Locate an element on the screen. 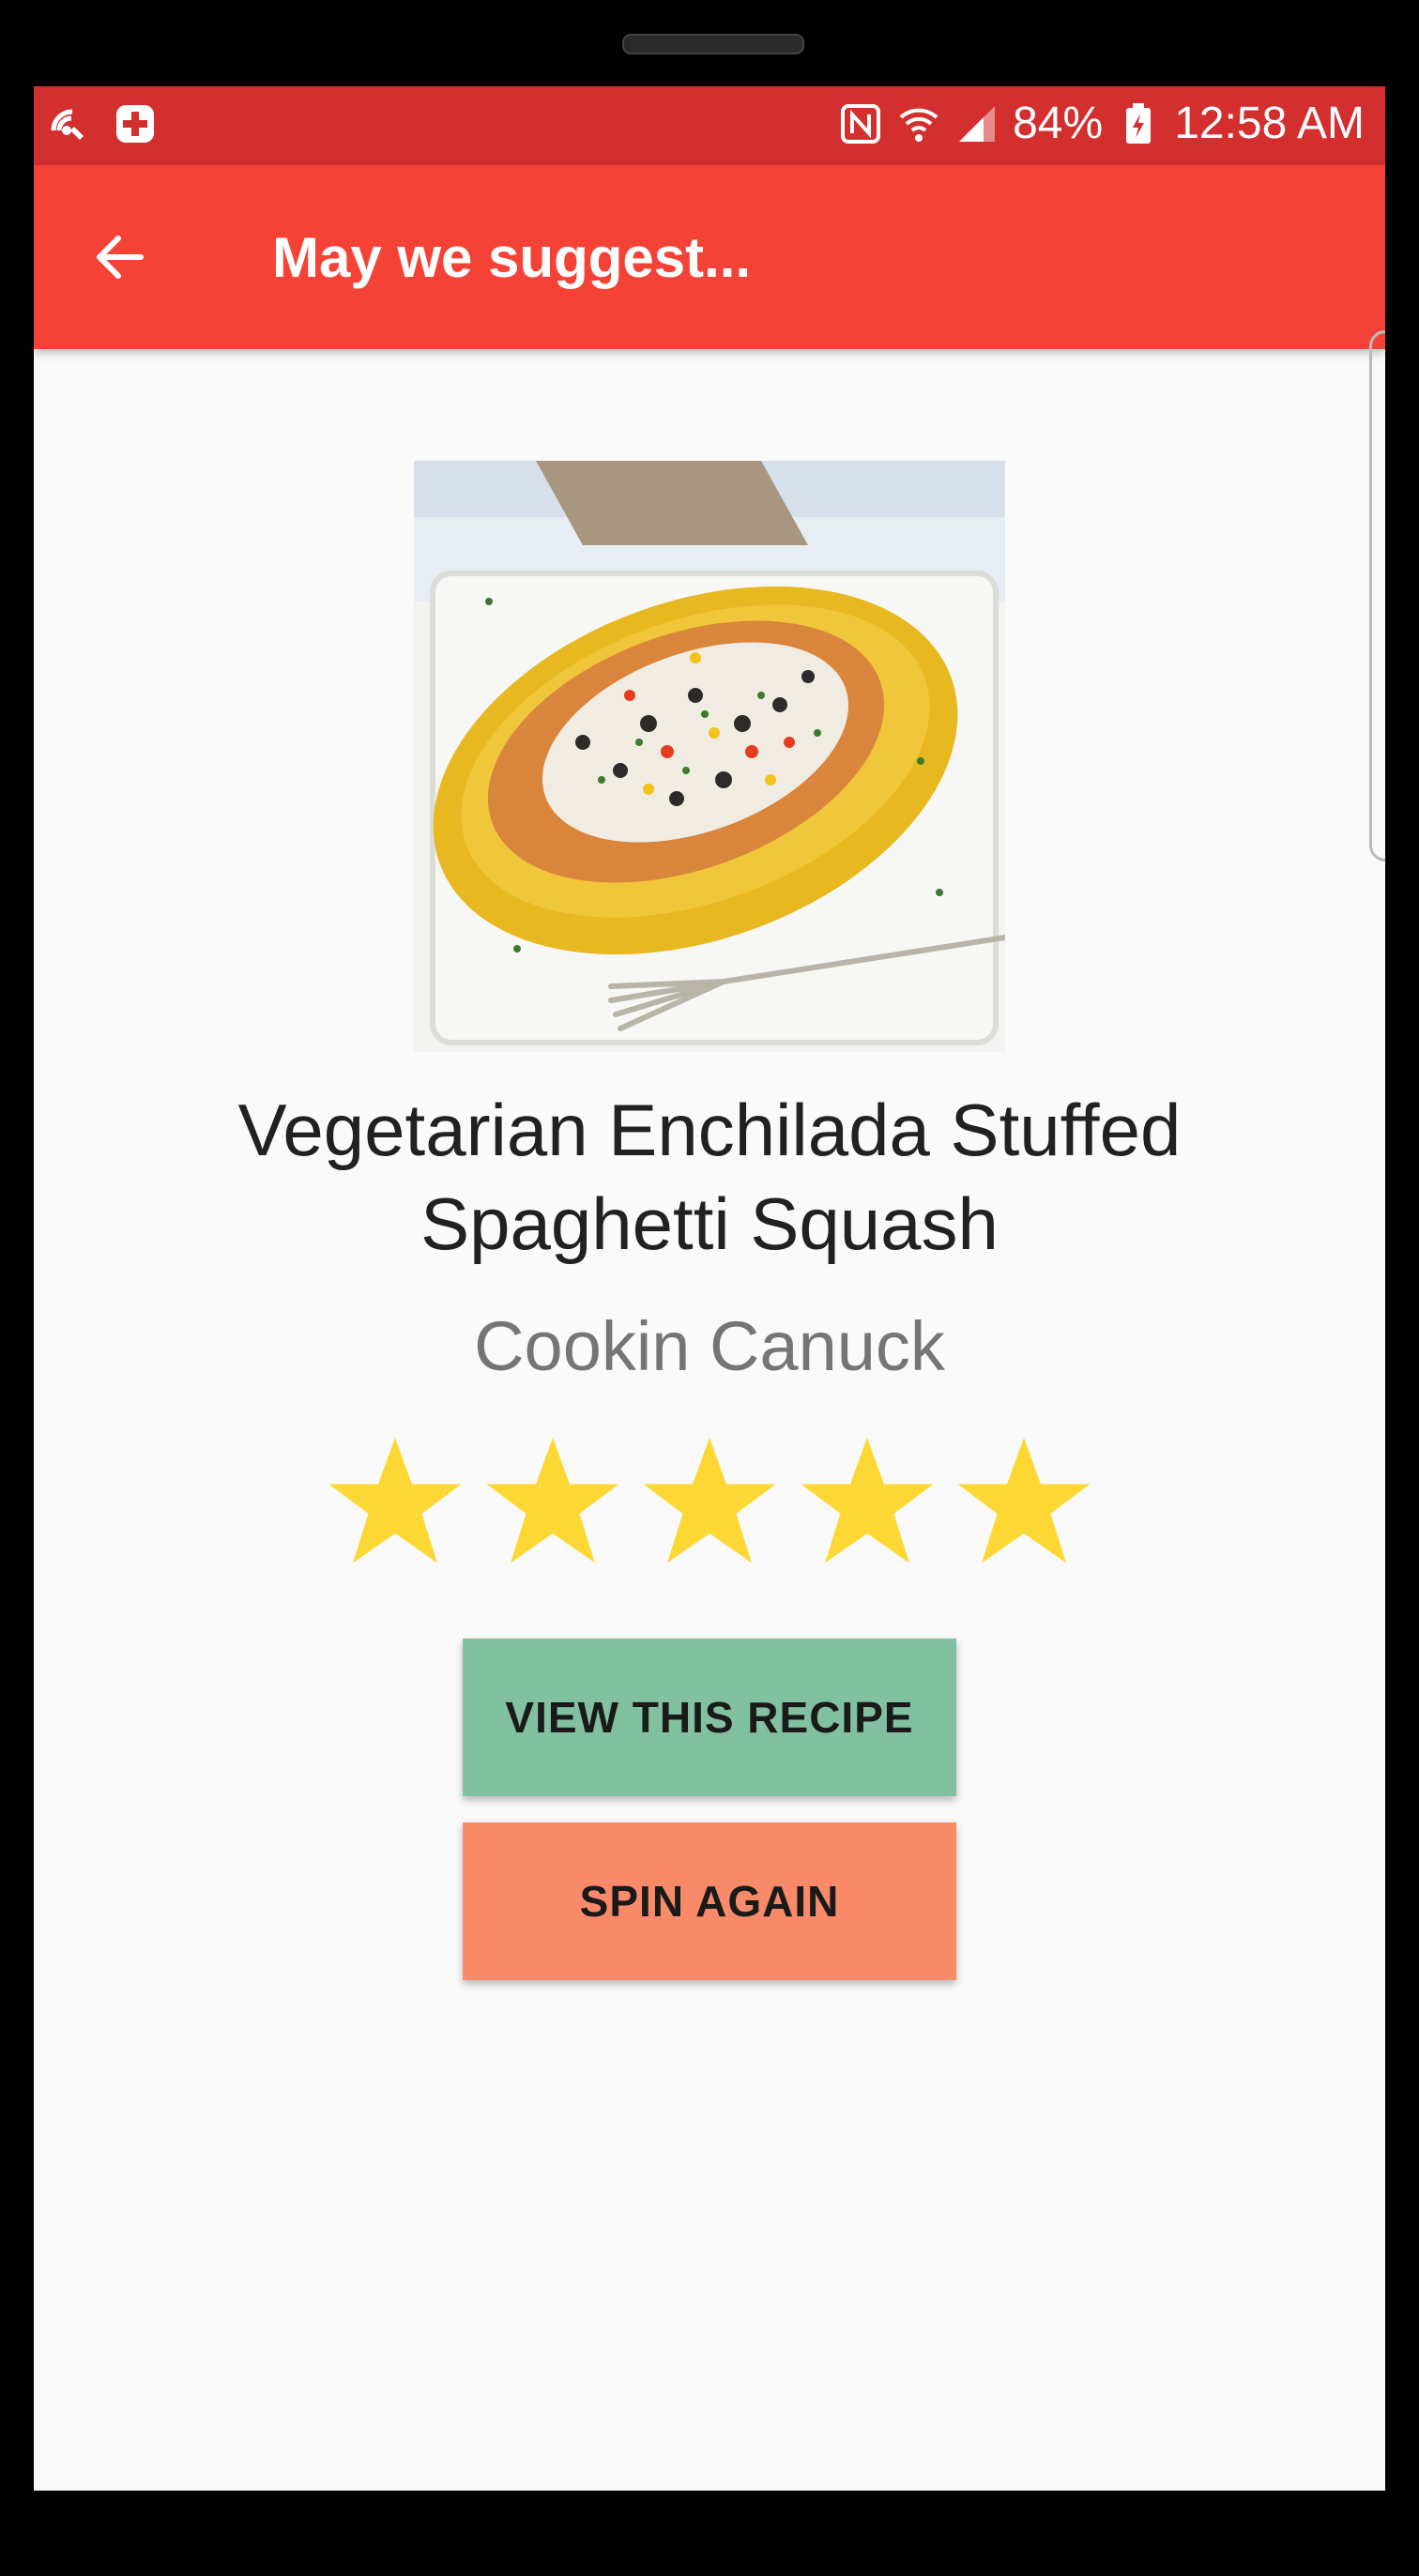 This screenshot has width=1419, height=2576. rating-stars is located at coordinates (709, 1502).